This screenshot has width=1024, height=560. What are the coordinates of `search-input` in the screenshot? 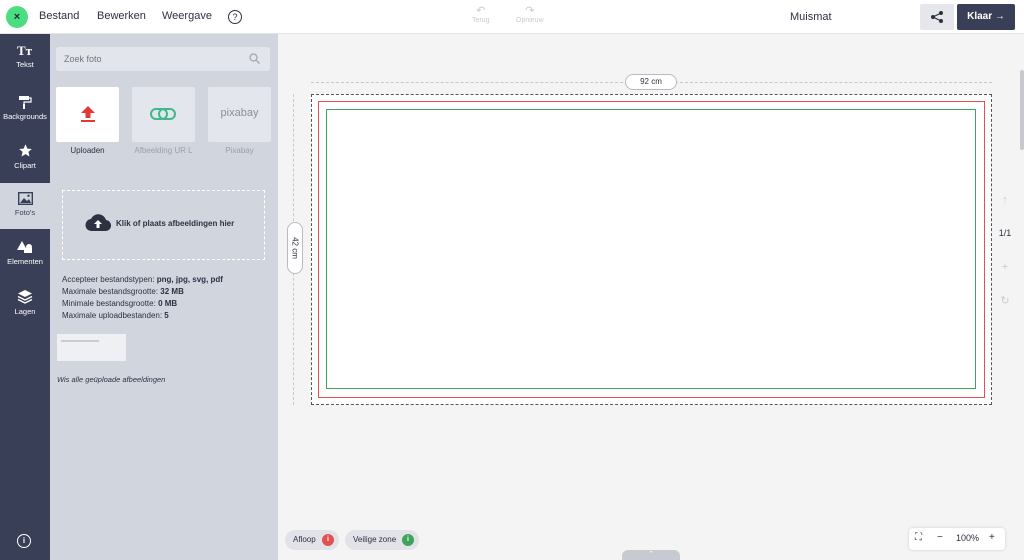 It's located at (146, 59).